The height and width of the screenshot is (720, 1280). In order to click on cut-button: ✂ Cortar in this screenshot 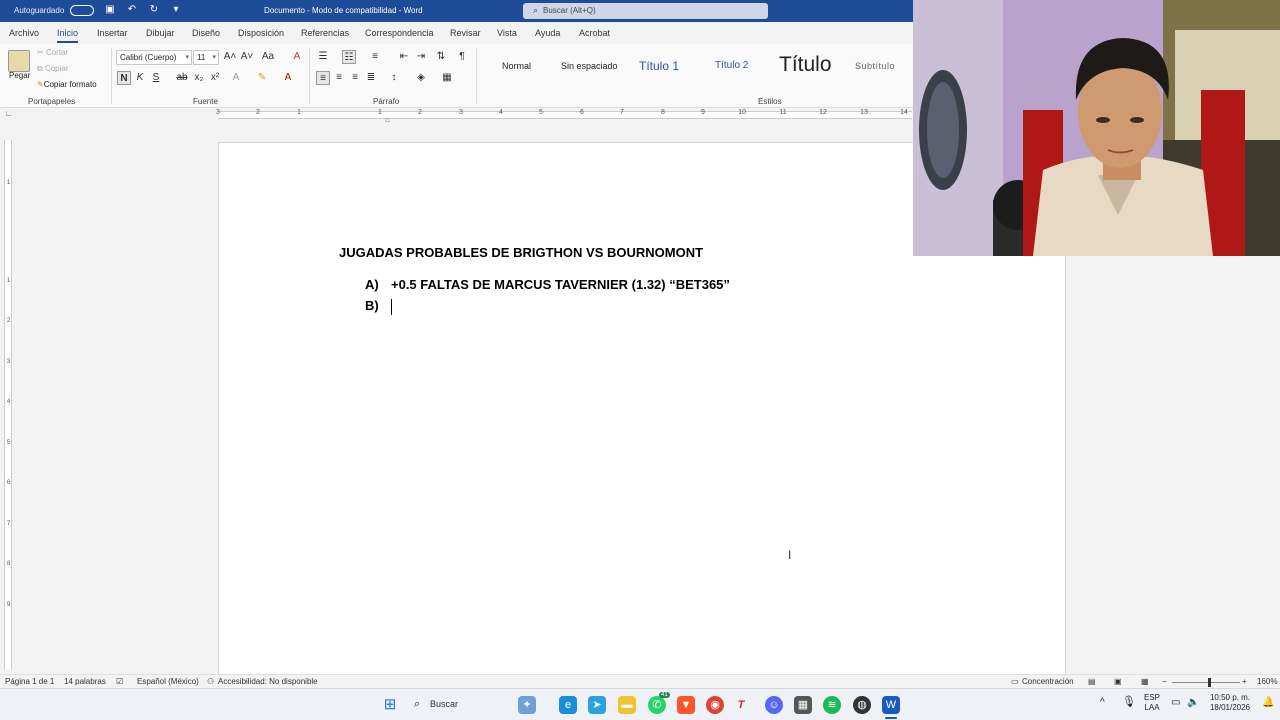, I will do `click(52, 52)`.